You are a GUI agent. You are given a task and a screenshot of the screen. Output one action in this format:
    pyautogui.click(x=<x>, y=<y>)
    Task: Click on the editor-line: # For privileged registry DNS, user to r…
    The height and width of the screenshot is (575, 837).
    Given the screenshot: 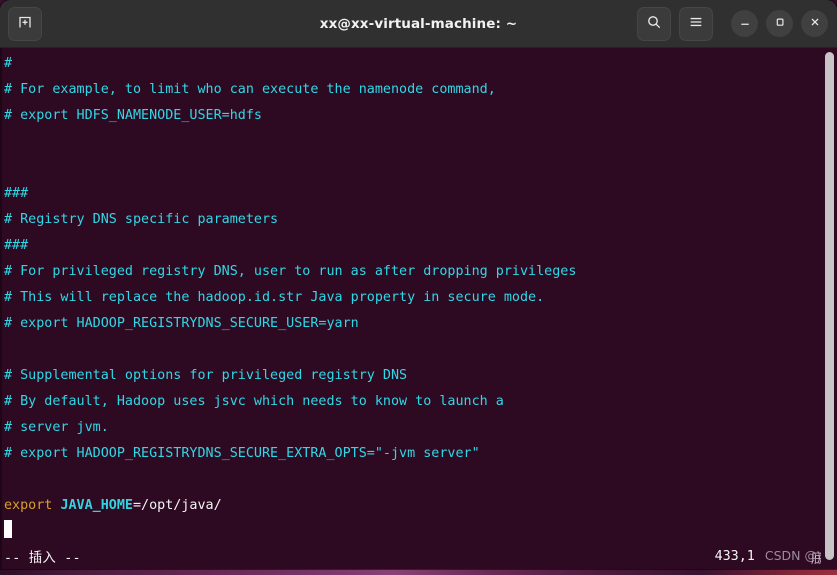 What is the action you would take?
    pyautogui.click(x=410, y=272)
    